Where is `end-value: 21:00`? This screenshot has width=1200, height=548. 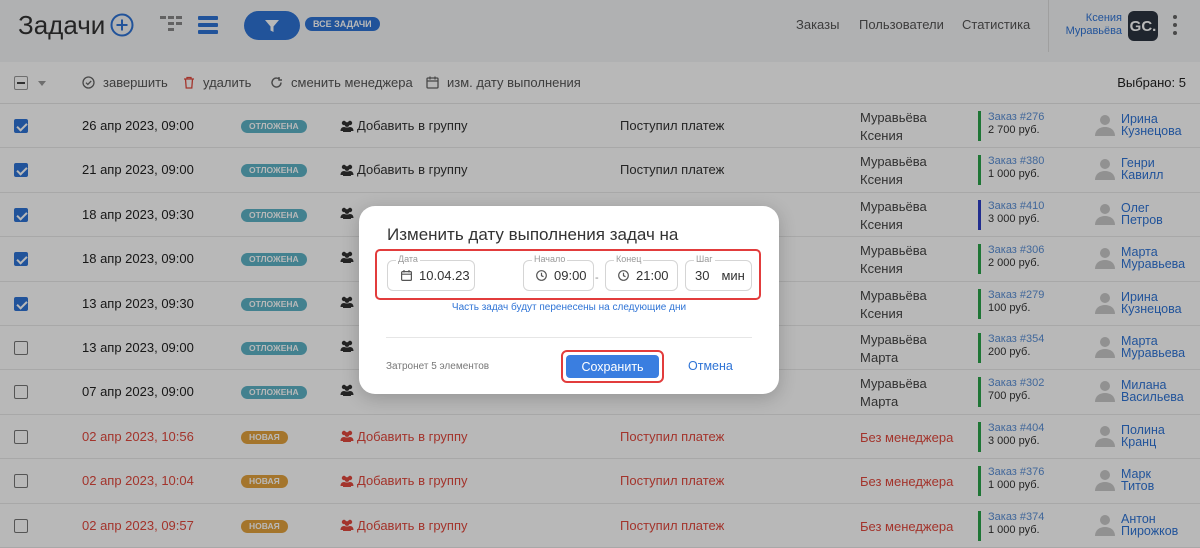 end-value: 21:00 is located at coordinates (652, 275).